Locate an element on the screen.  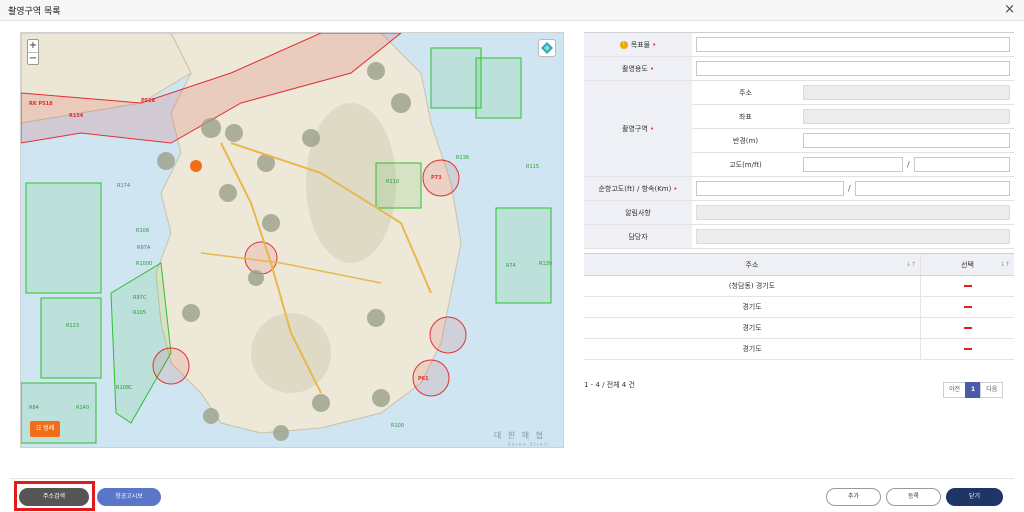
zone-label: R123 is located at coordinates (73, 326).